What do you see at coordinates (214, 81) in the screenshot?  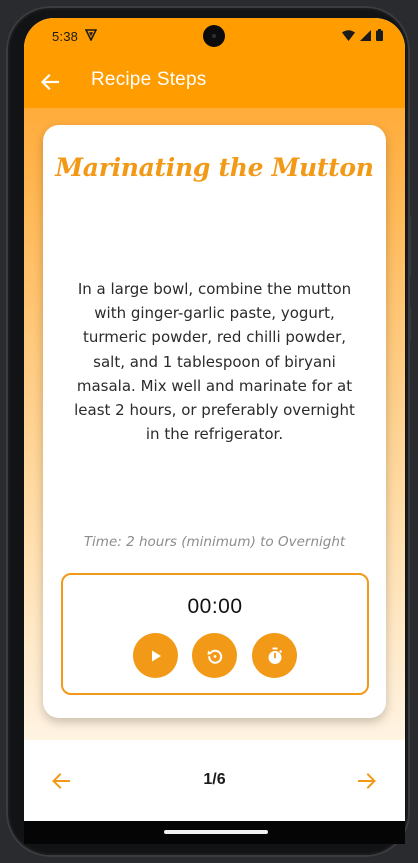 I see `app-bar: Recipe Steps` at bounding box center [214, 81].